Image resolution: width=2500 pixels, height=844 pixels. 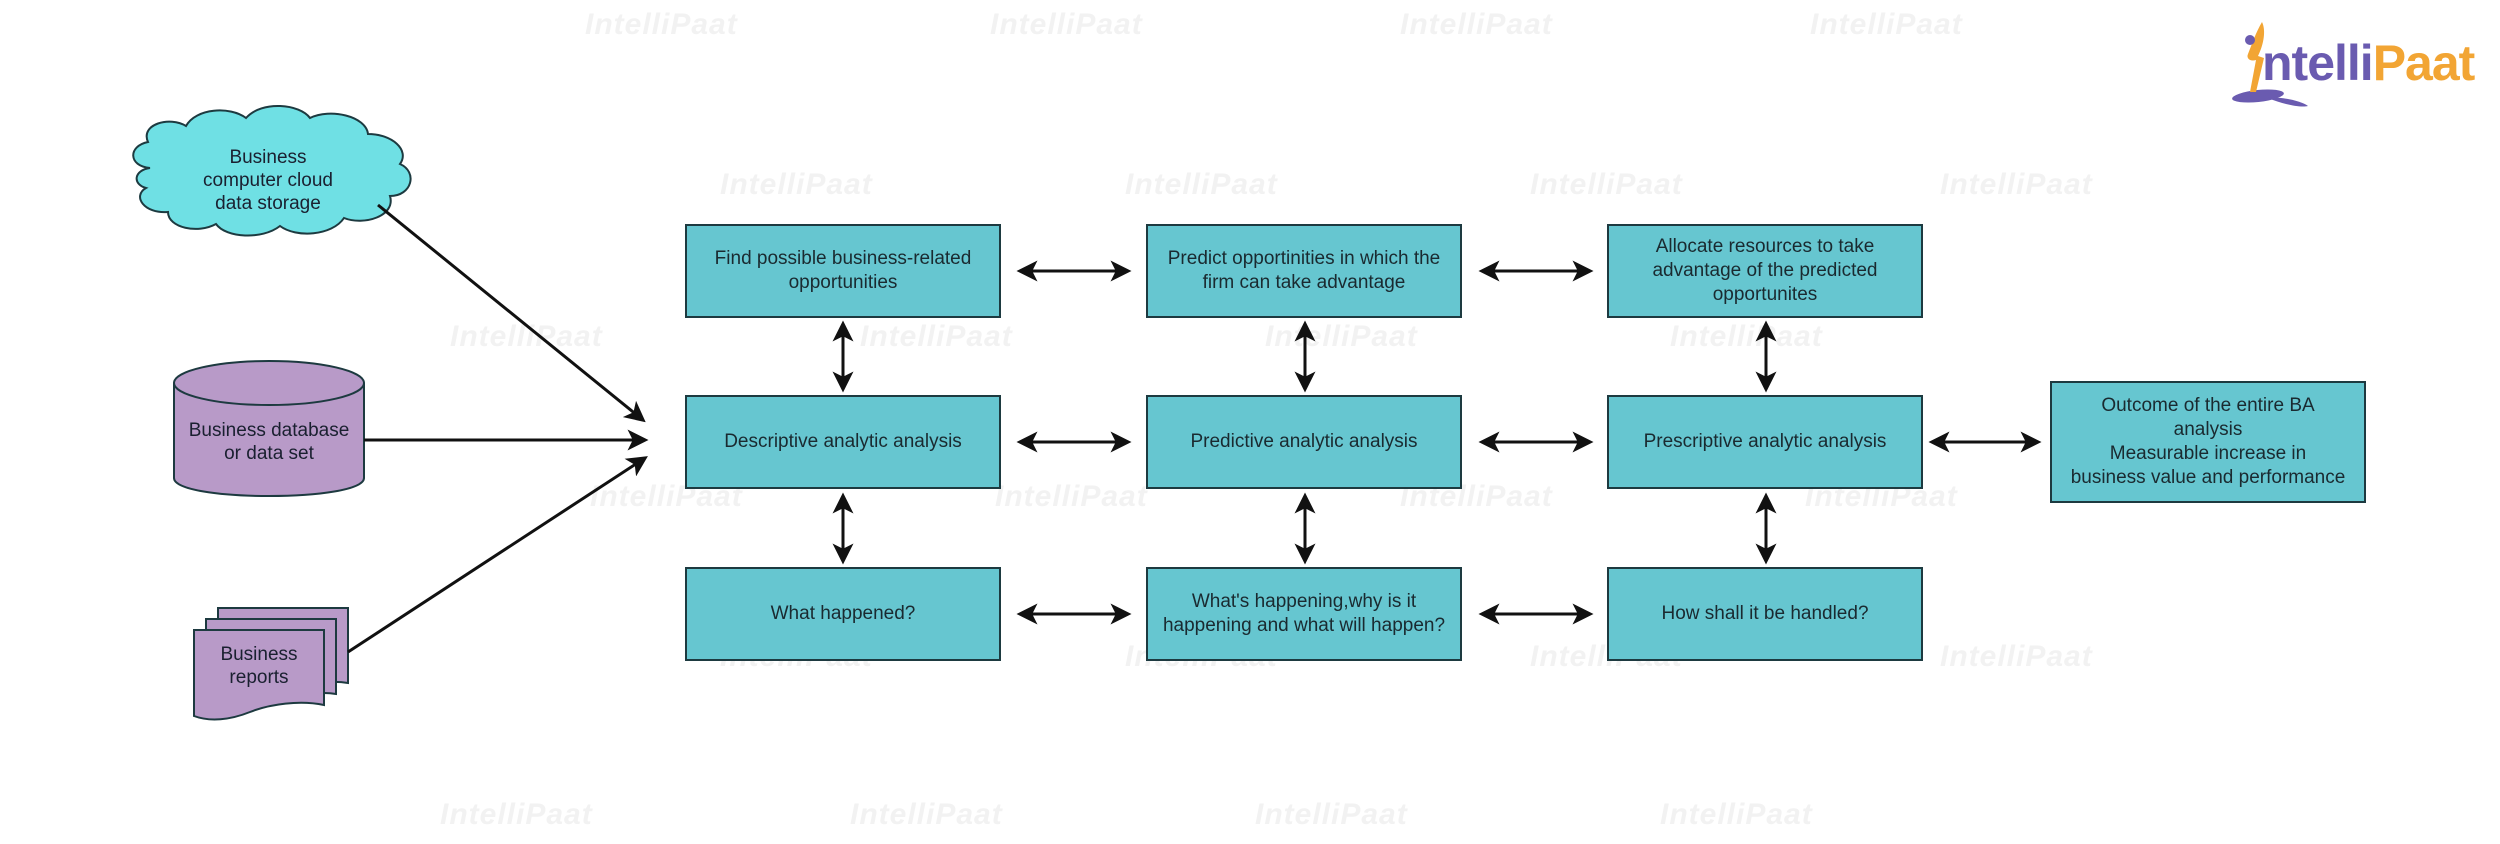 What do you see at coordinates (2318, 63) in the screenshot?
I see `logo-text-part1: ntelli` at bounding box center [2318, 63].